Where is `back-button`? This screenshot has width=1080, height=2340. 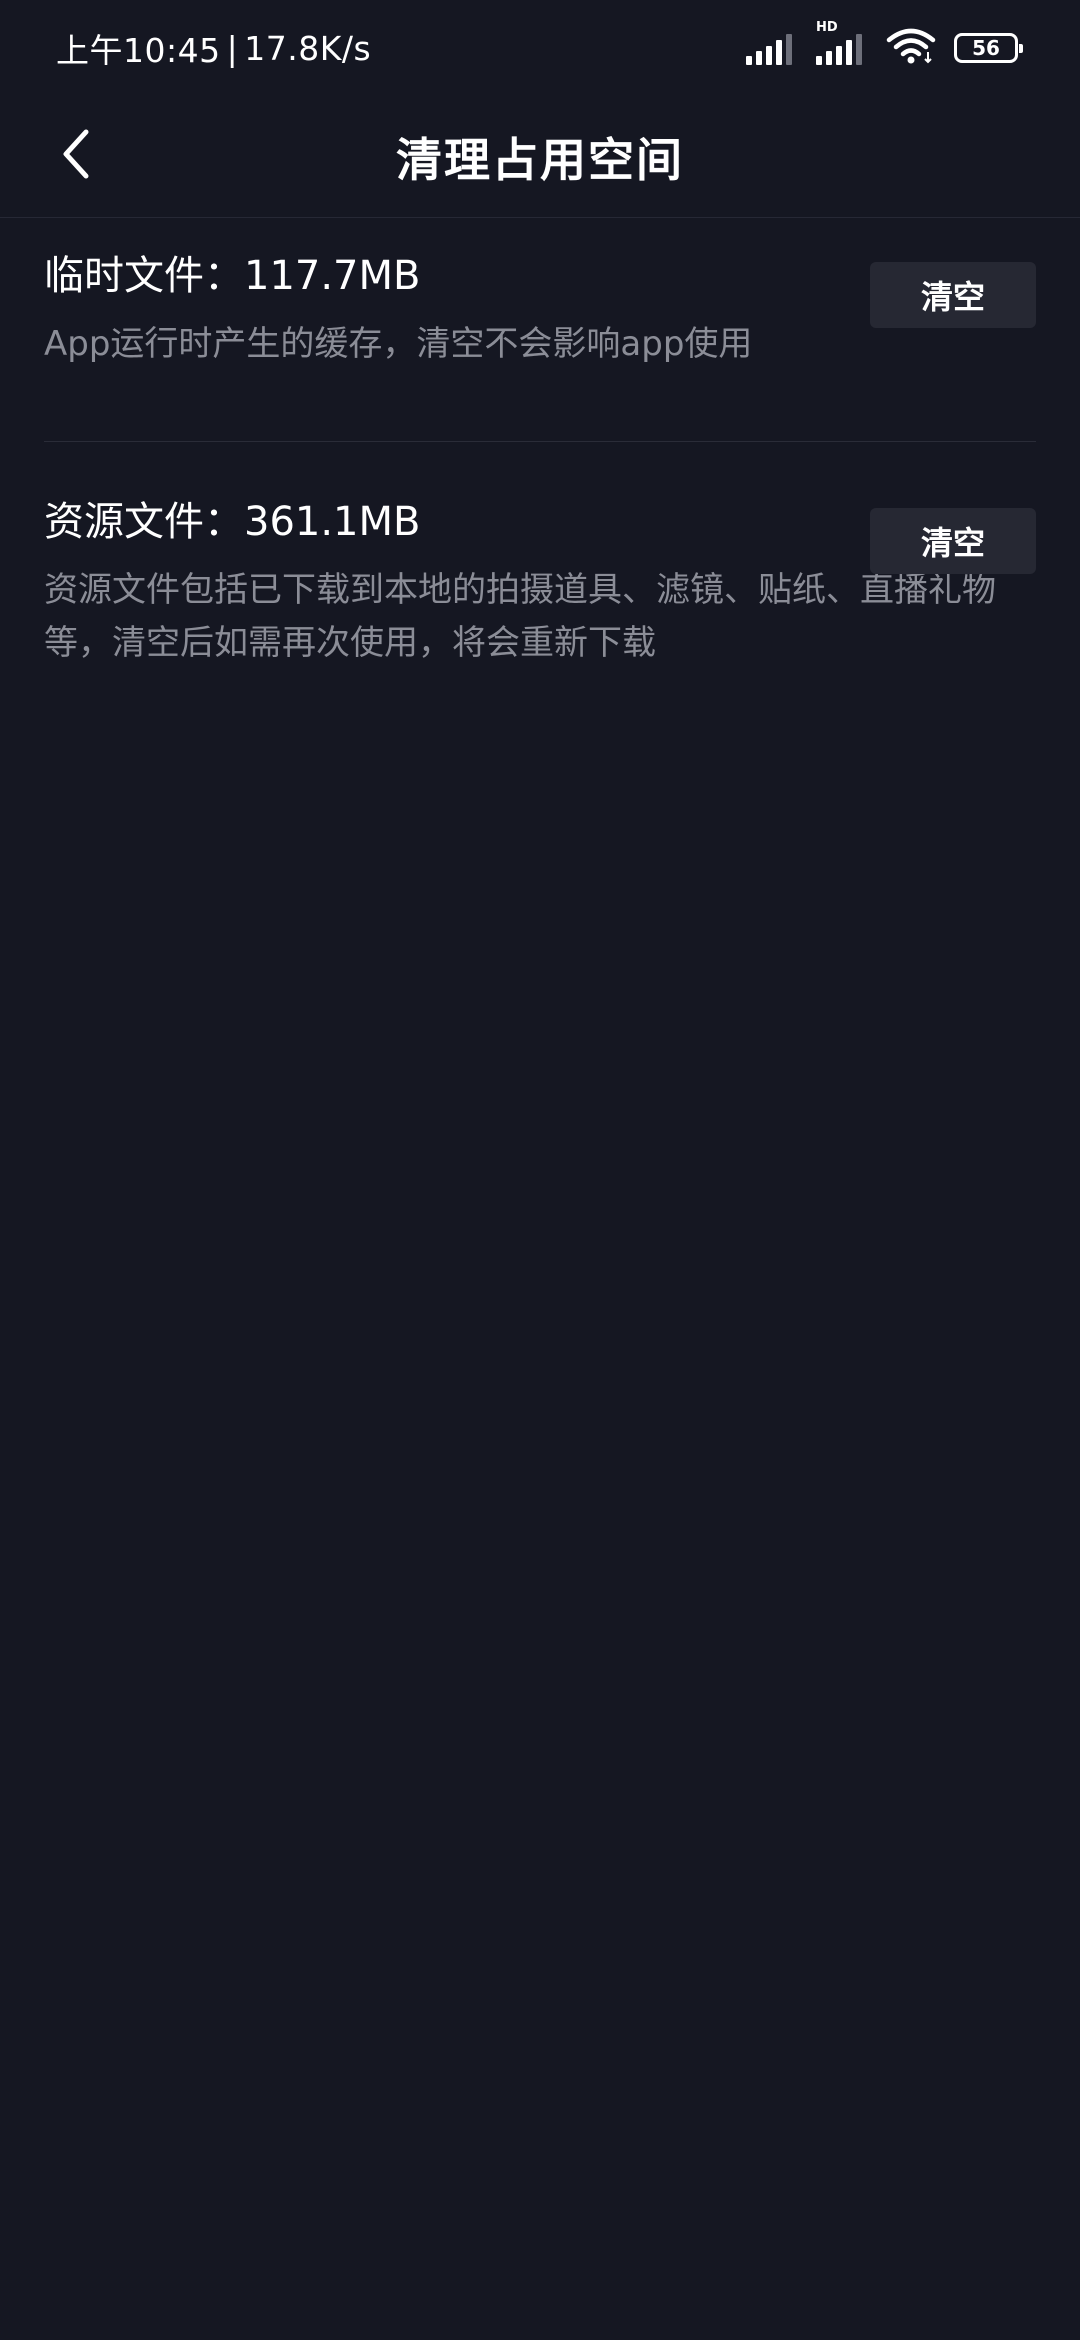
back-button is located at coordinates (76, 156).